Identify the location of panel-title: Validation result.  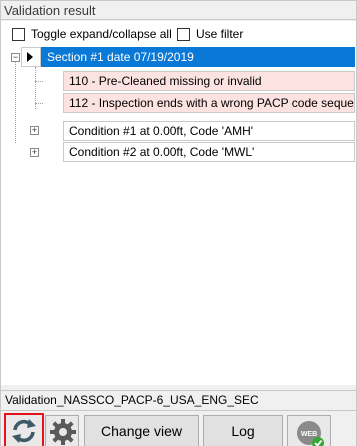
(178, 10).